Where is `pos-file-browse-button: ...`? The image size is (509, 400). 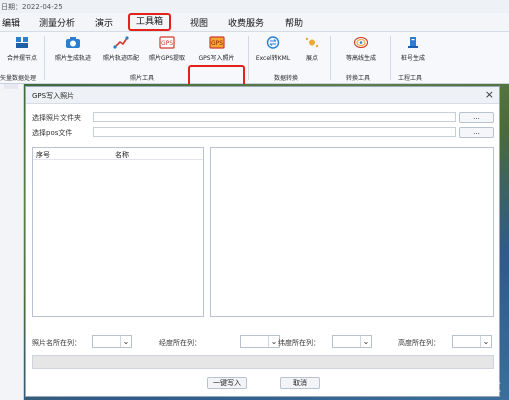
pos-file-browse-button: ... is located at coordinates (476, 132).